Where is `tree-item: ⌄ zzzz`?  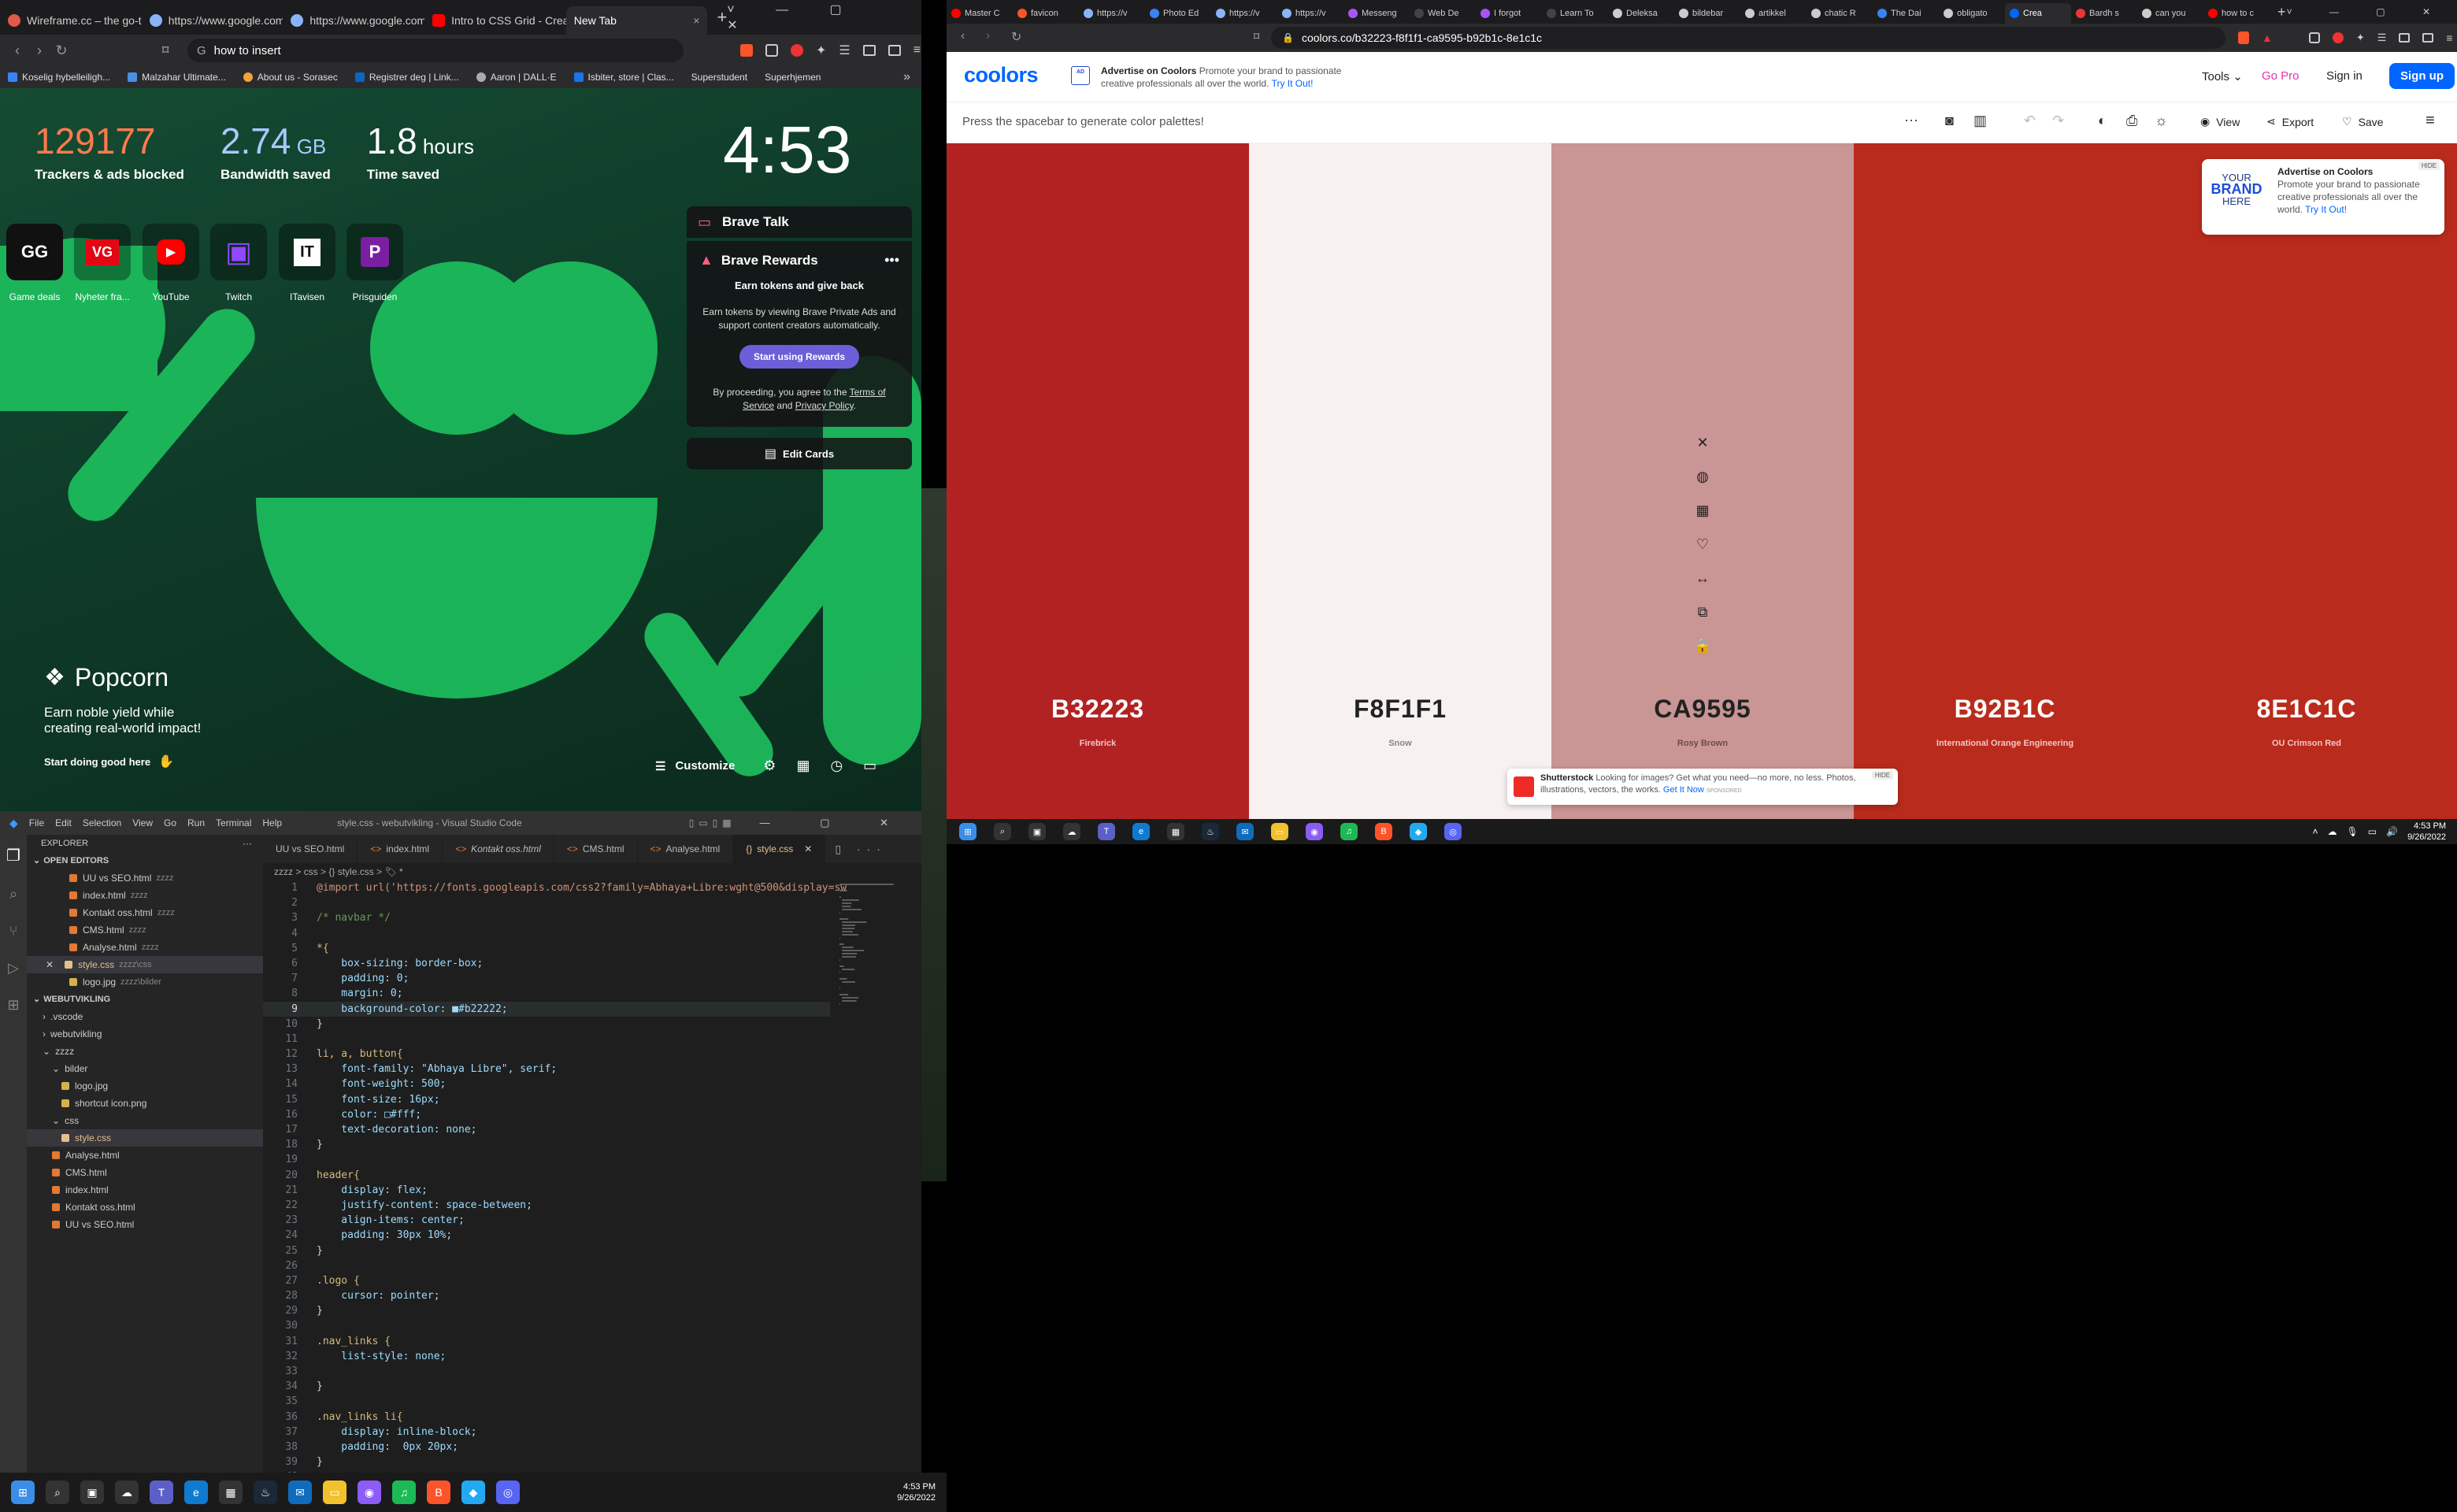 tree-item: ⌄ zzzz is located at coordinates (145, 1051).